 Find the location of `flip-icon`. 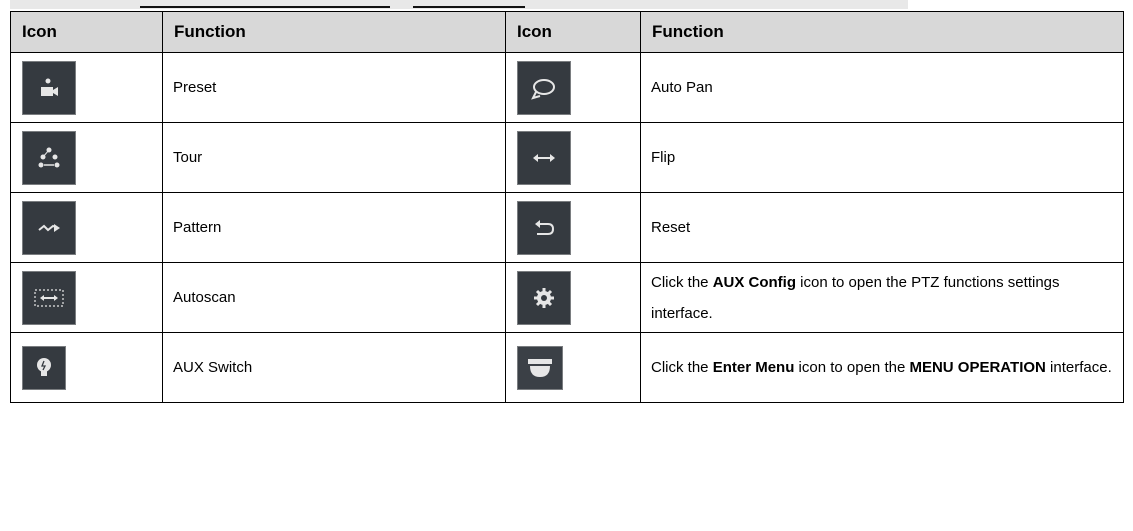

flip-icon is located at coordinates (544, 157).